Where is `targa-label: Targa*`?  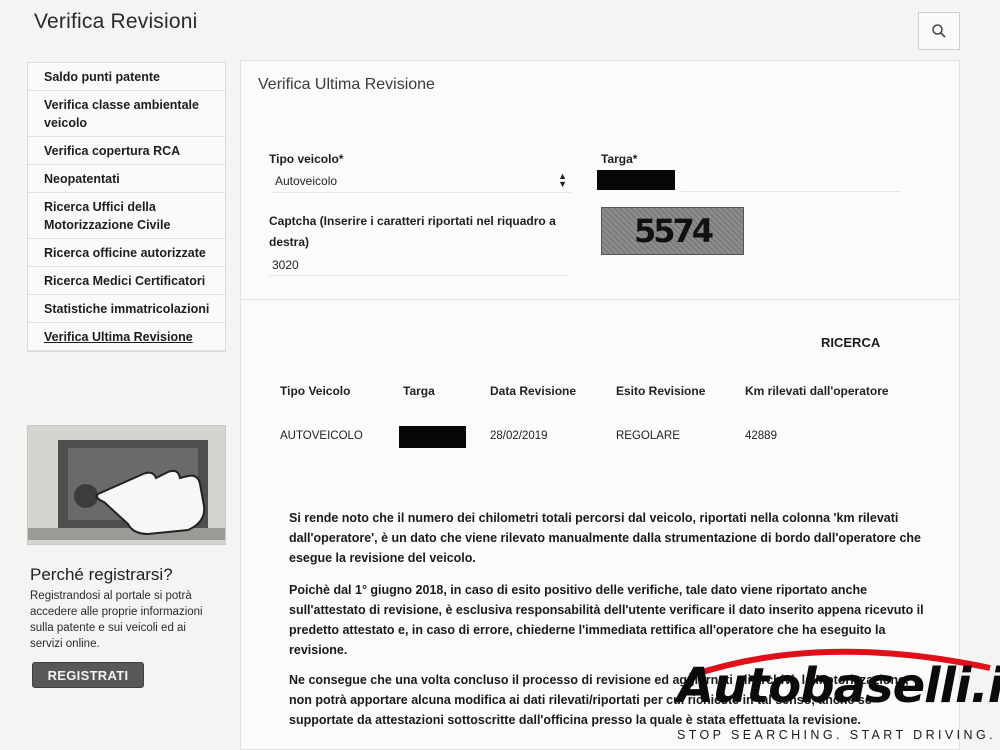
targa-label: Targa* is located at coordinates (619, 159).